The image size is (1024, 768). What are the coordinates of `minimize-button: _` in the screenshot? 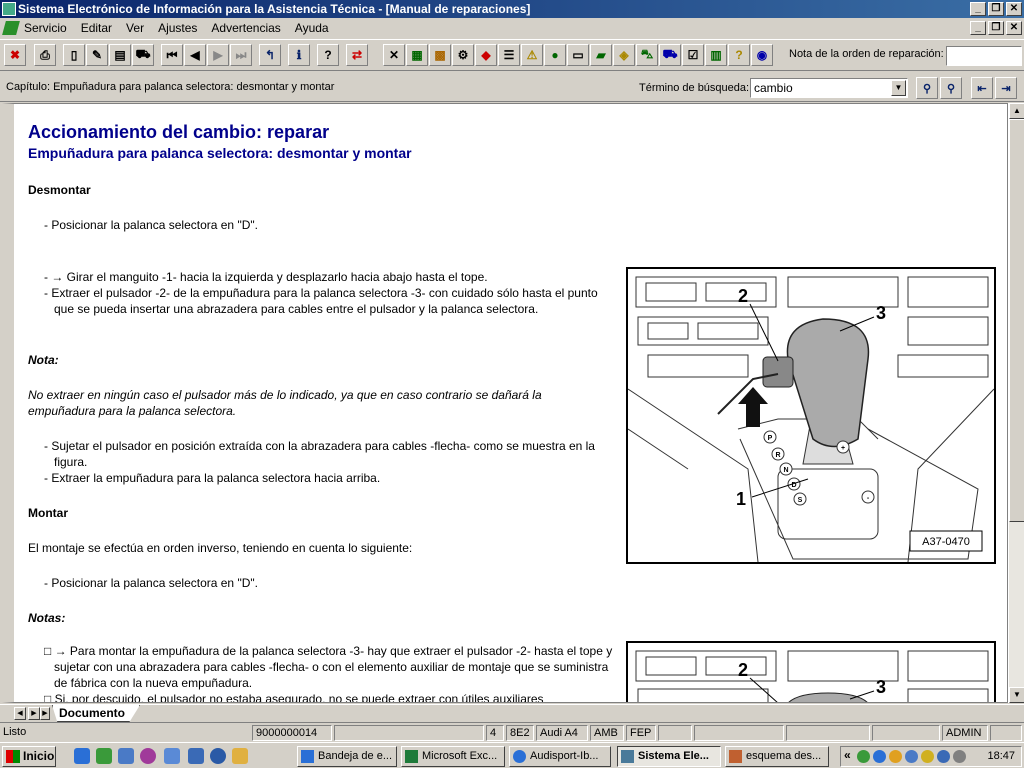 It's located at (978, 9).